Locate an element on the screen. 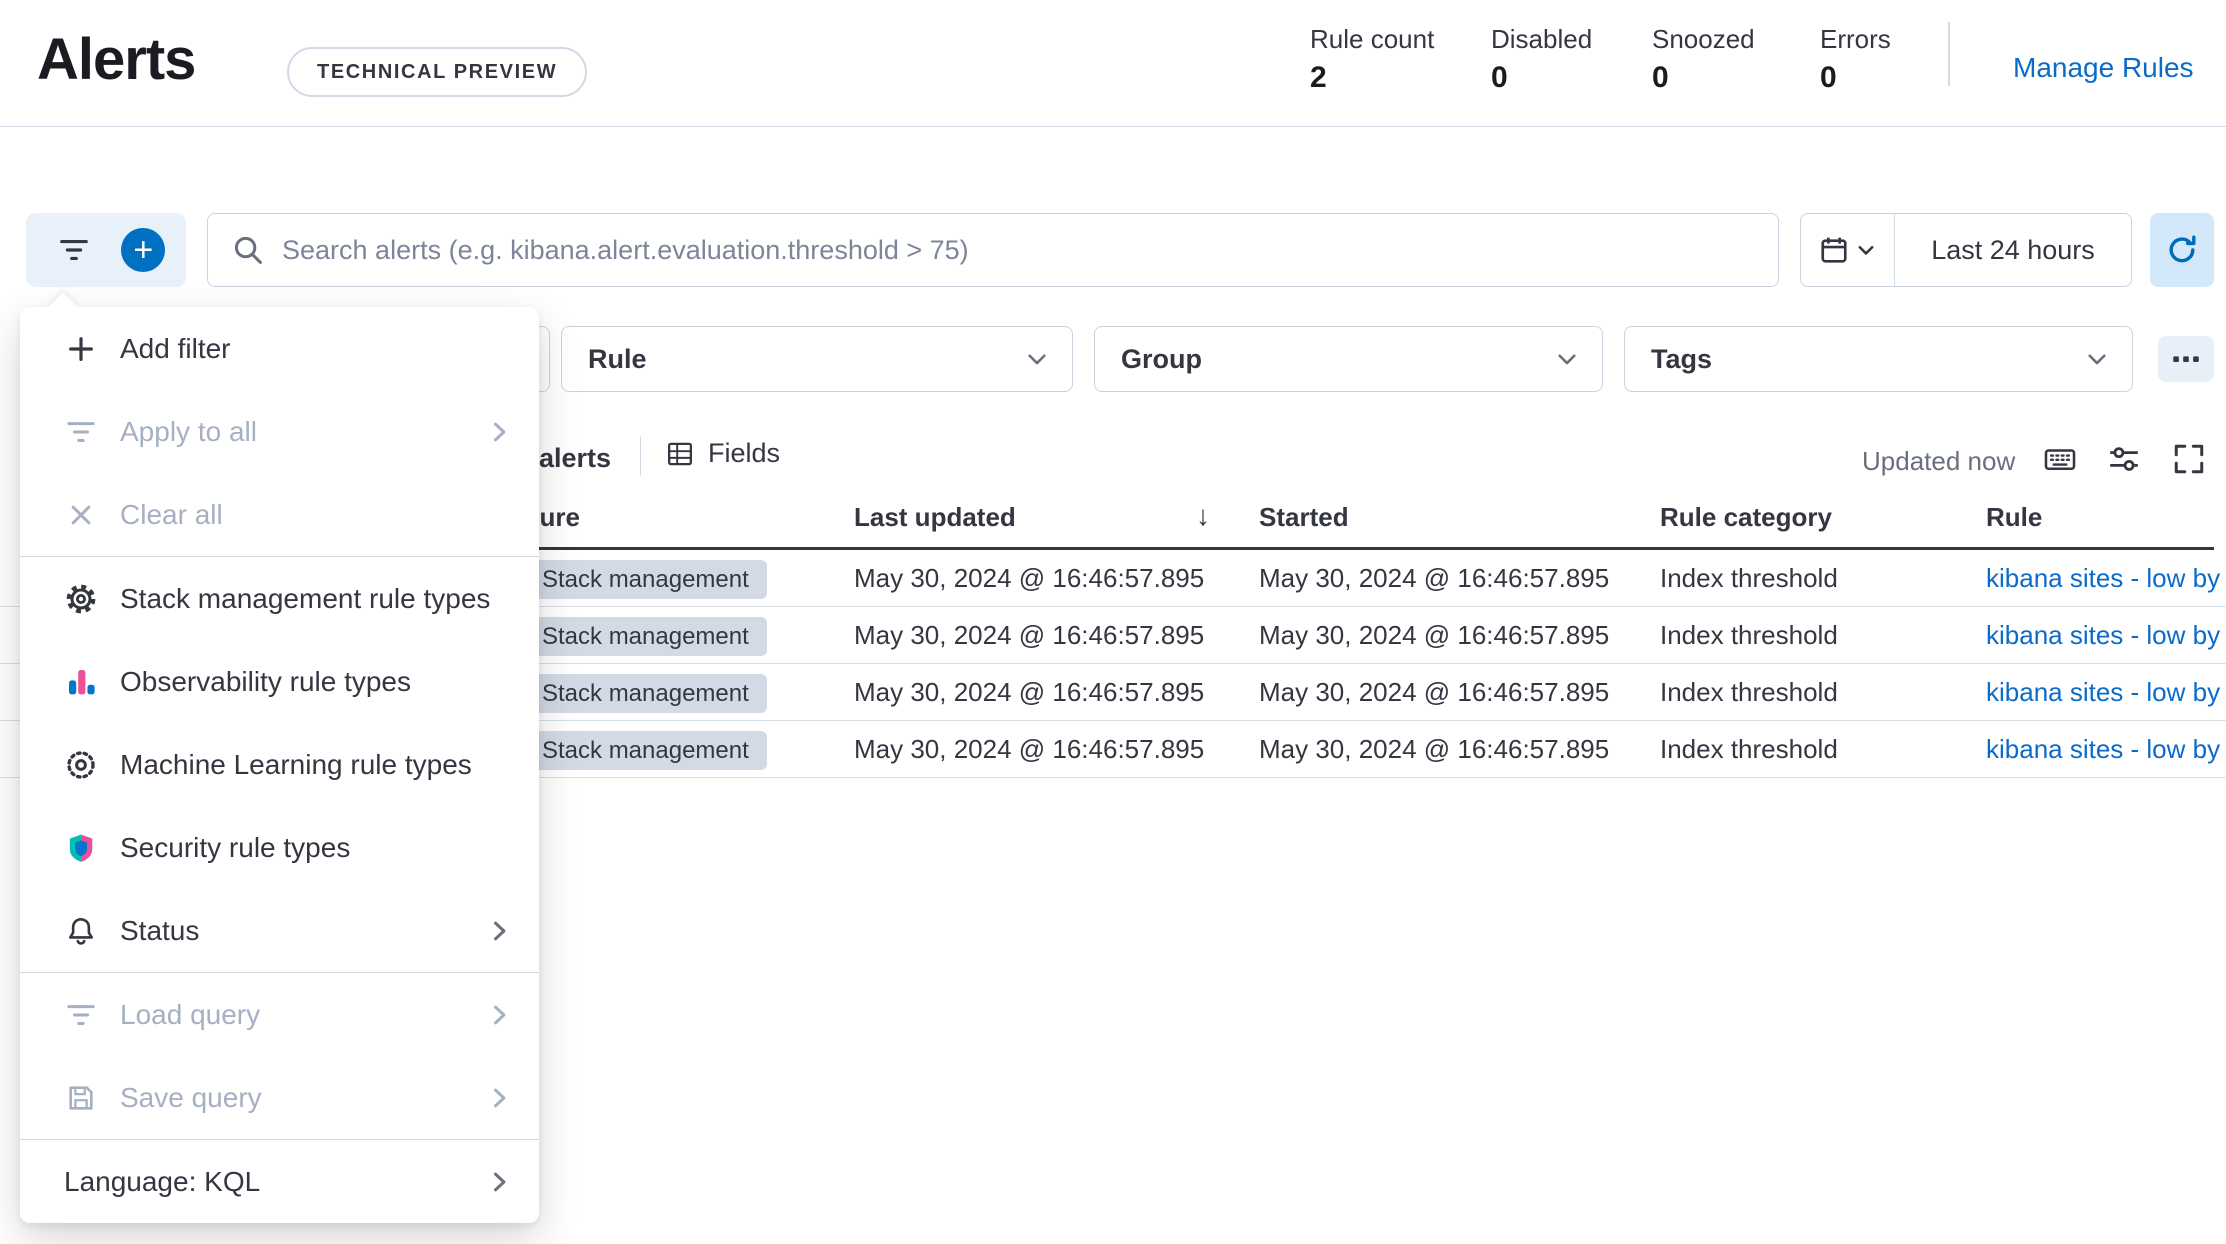  stat-errors: Errors 0 is located at coordinates (1855, 59).